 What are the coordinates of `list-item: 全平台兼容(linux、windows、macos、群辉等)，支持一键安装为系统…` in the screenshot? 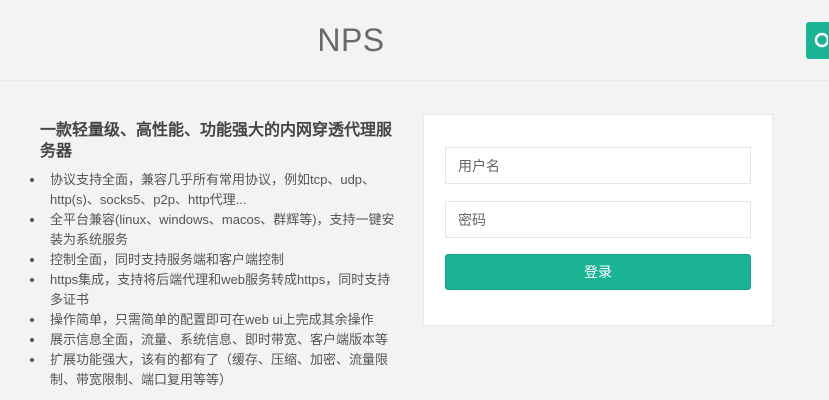 It's located at (215, 230).